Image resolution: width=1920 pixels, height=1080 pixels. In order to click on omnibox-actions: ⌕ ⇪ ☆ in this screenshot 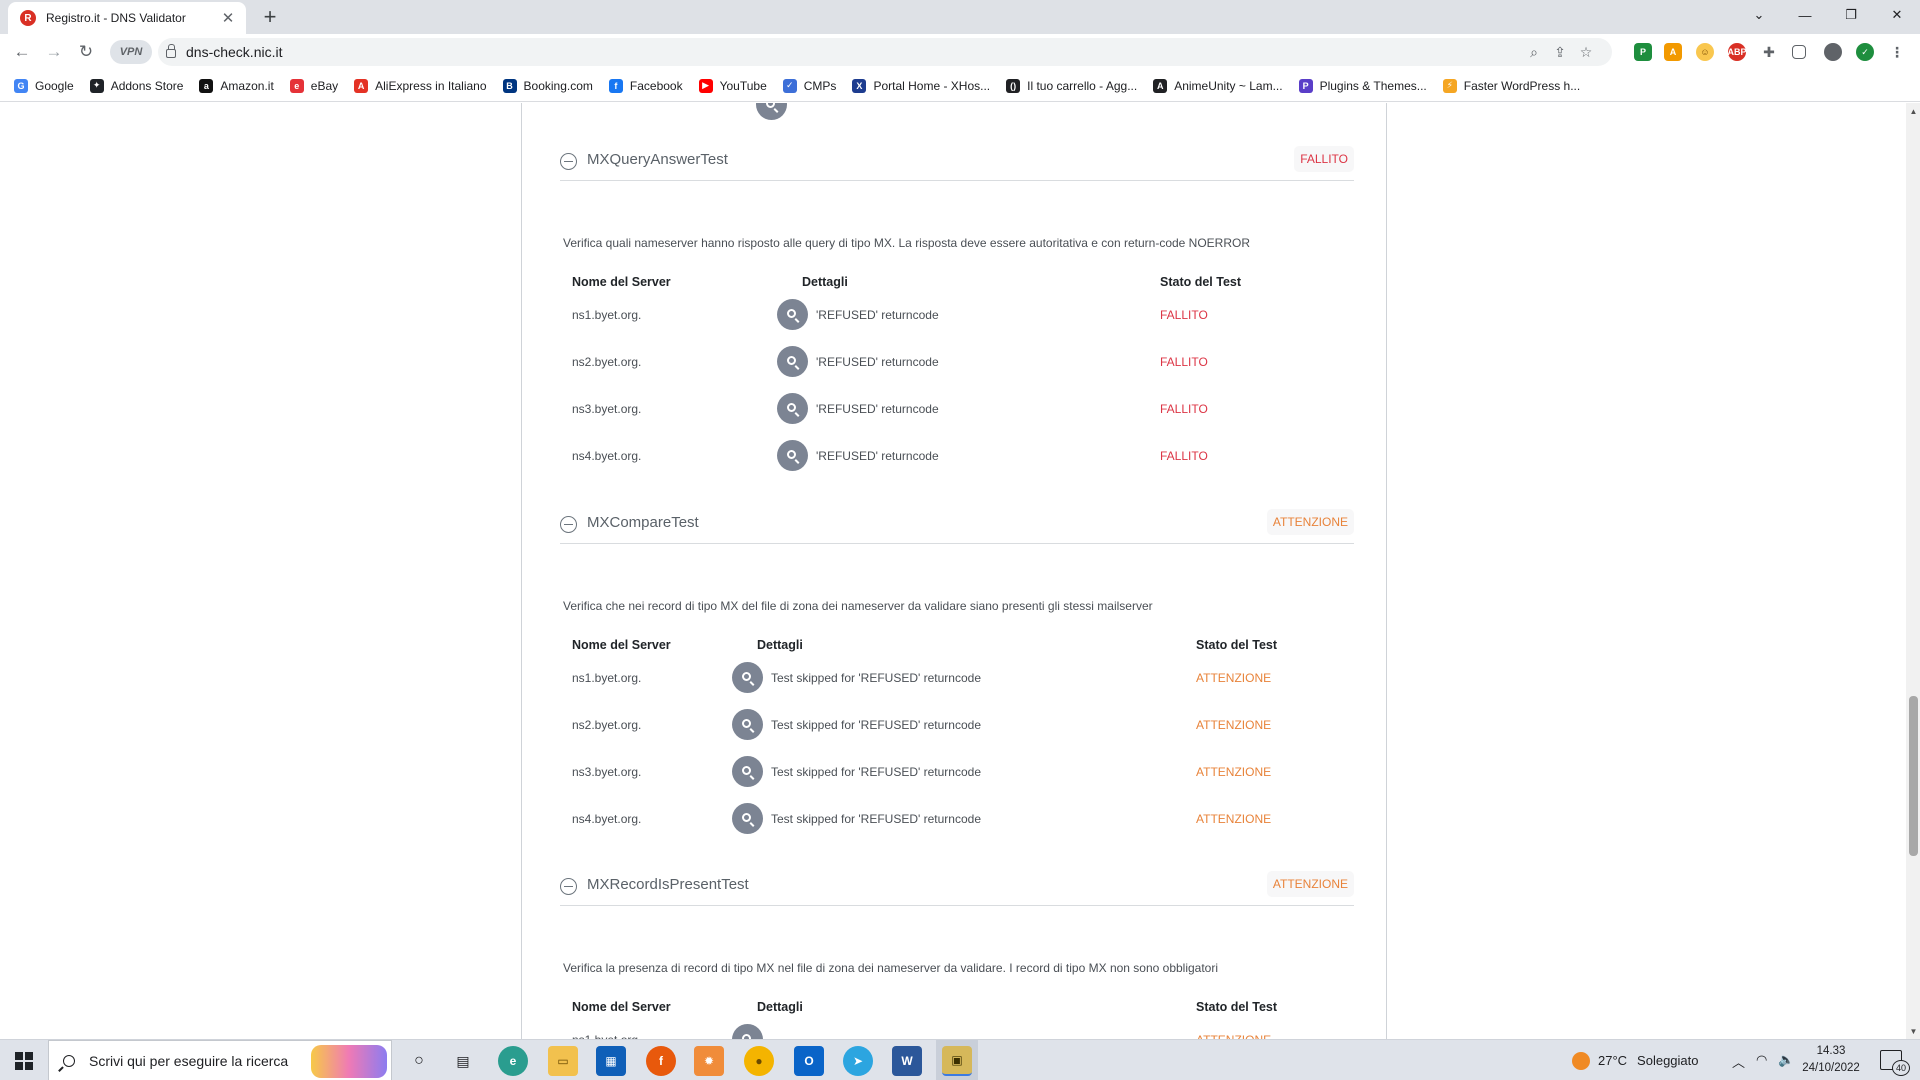, I will do `click(1560, 52)`.